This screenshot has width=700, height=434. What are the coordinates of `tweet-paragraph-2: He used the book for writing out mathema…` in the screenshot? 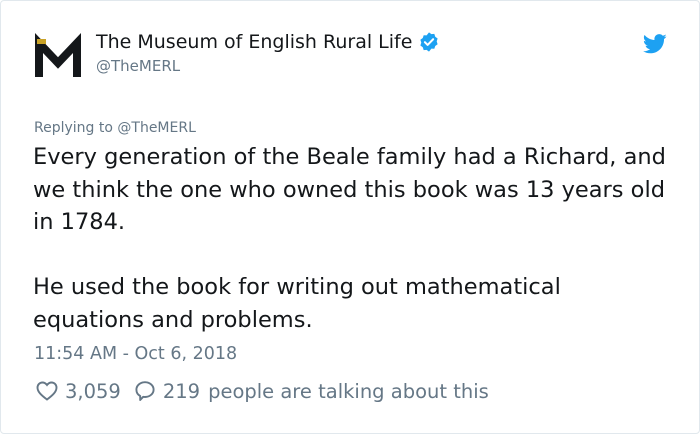 It's located at (297, 303).